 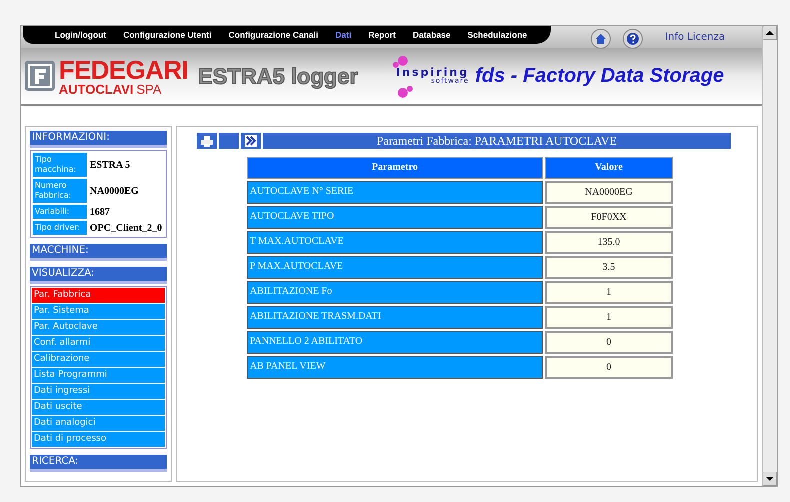 I want to click on section-title: VISUALIZZA:, so click(x=98, y=275).